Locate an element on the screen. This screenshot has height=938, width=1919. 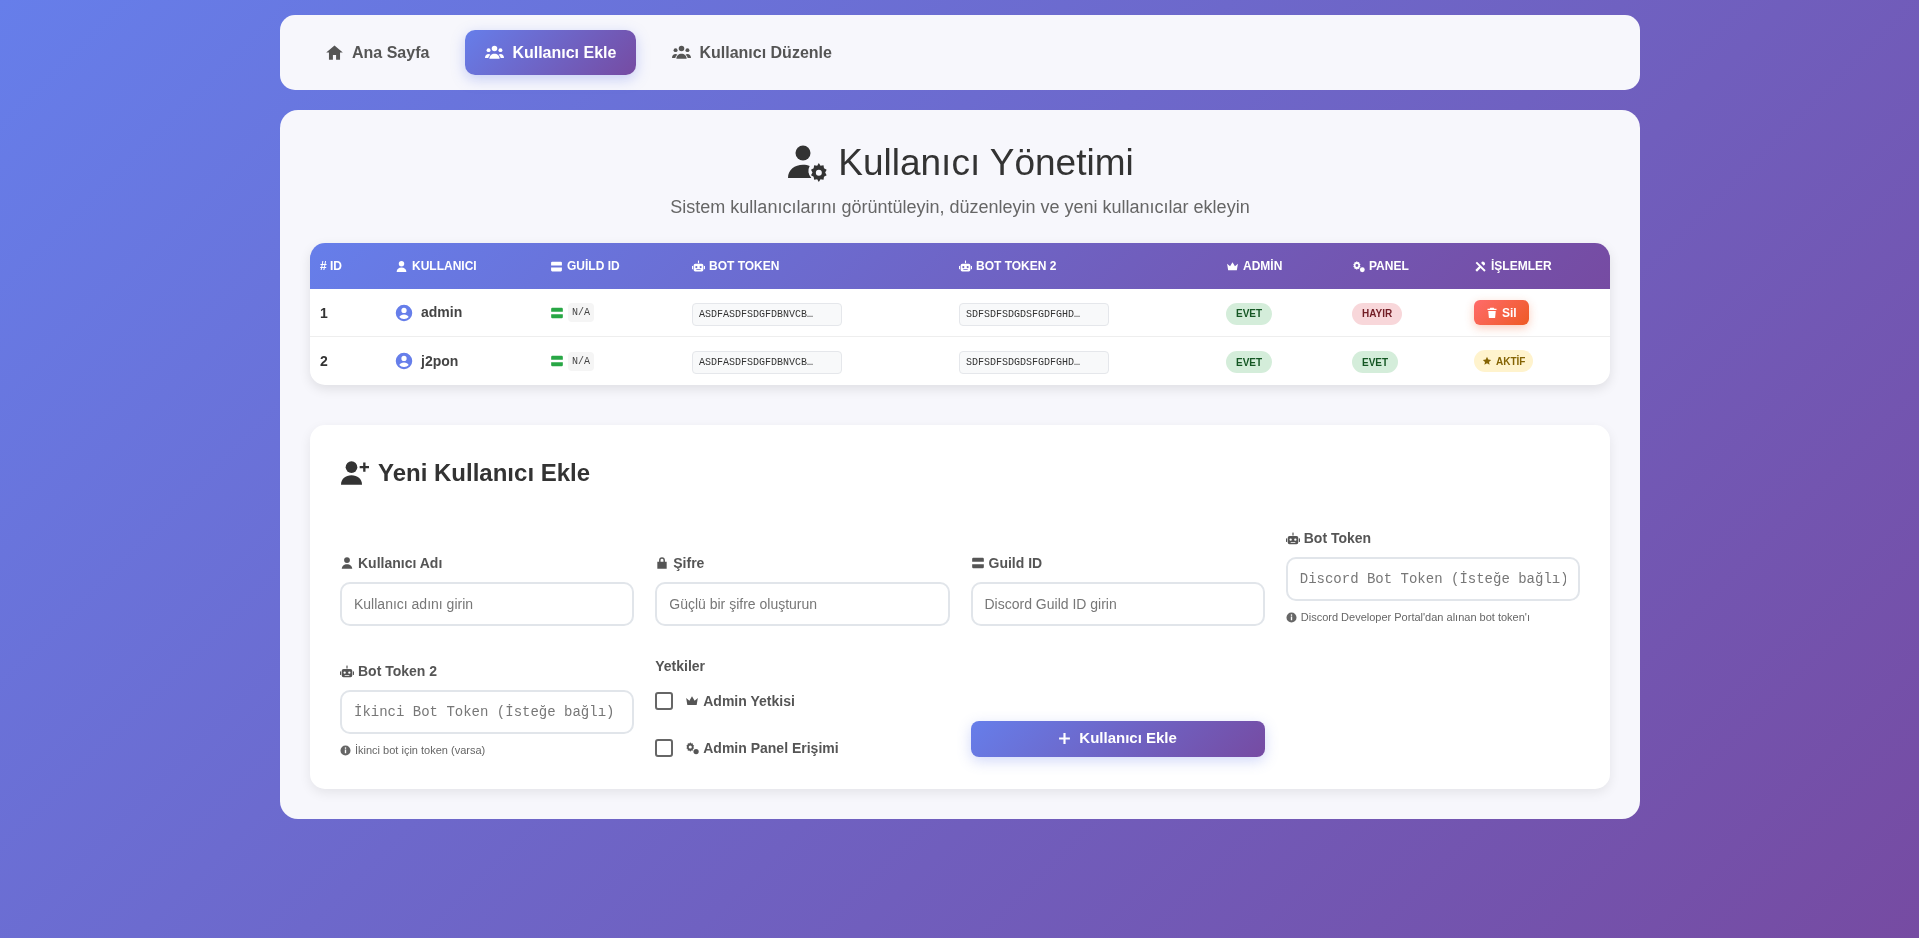
submit-button: Kullanıcı Ekle is located at coordinates (1117, 738).